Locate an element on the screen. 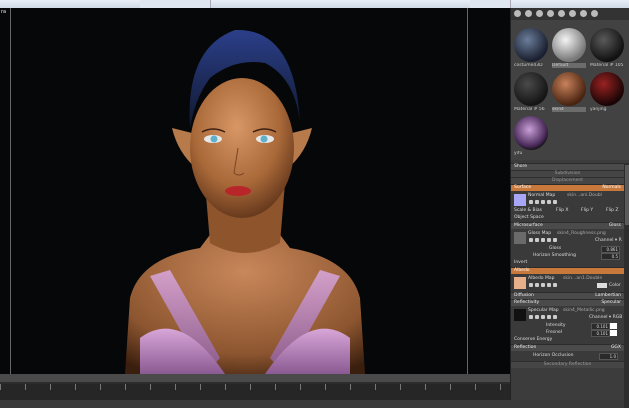  material-name: Material # 105 is located at coordinates (607, 65).